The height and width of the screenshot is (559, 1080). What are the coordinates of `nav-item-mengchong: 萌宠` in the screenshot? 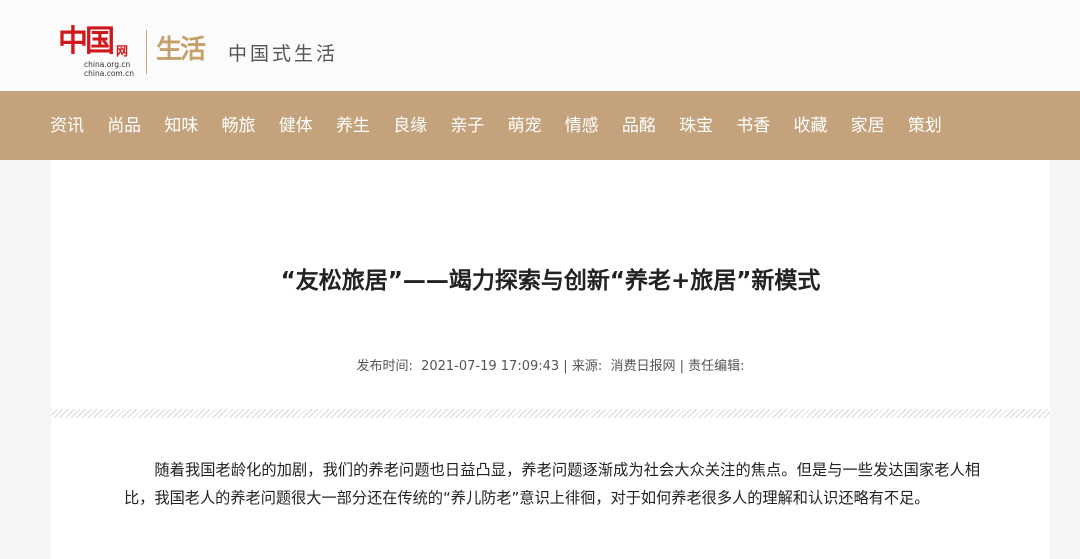 It's located at (525, 126).